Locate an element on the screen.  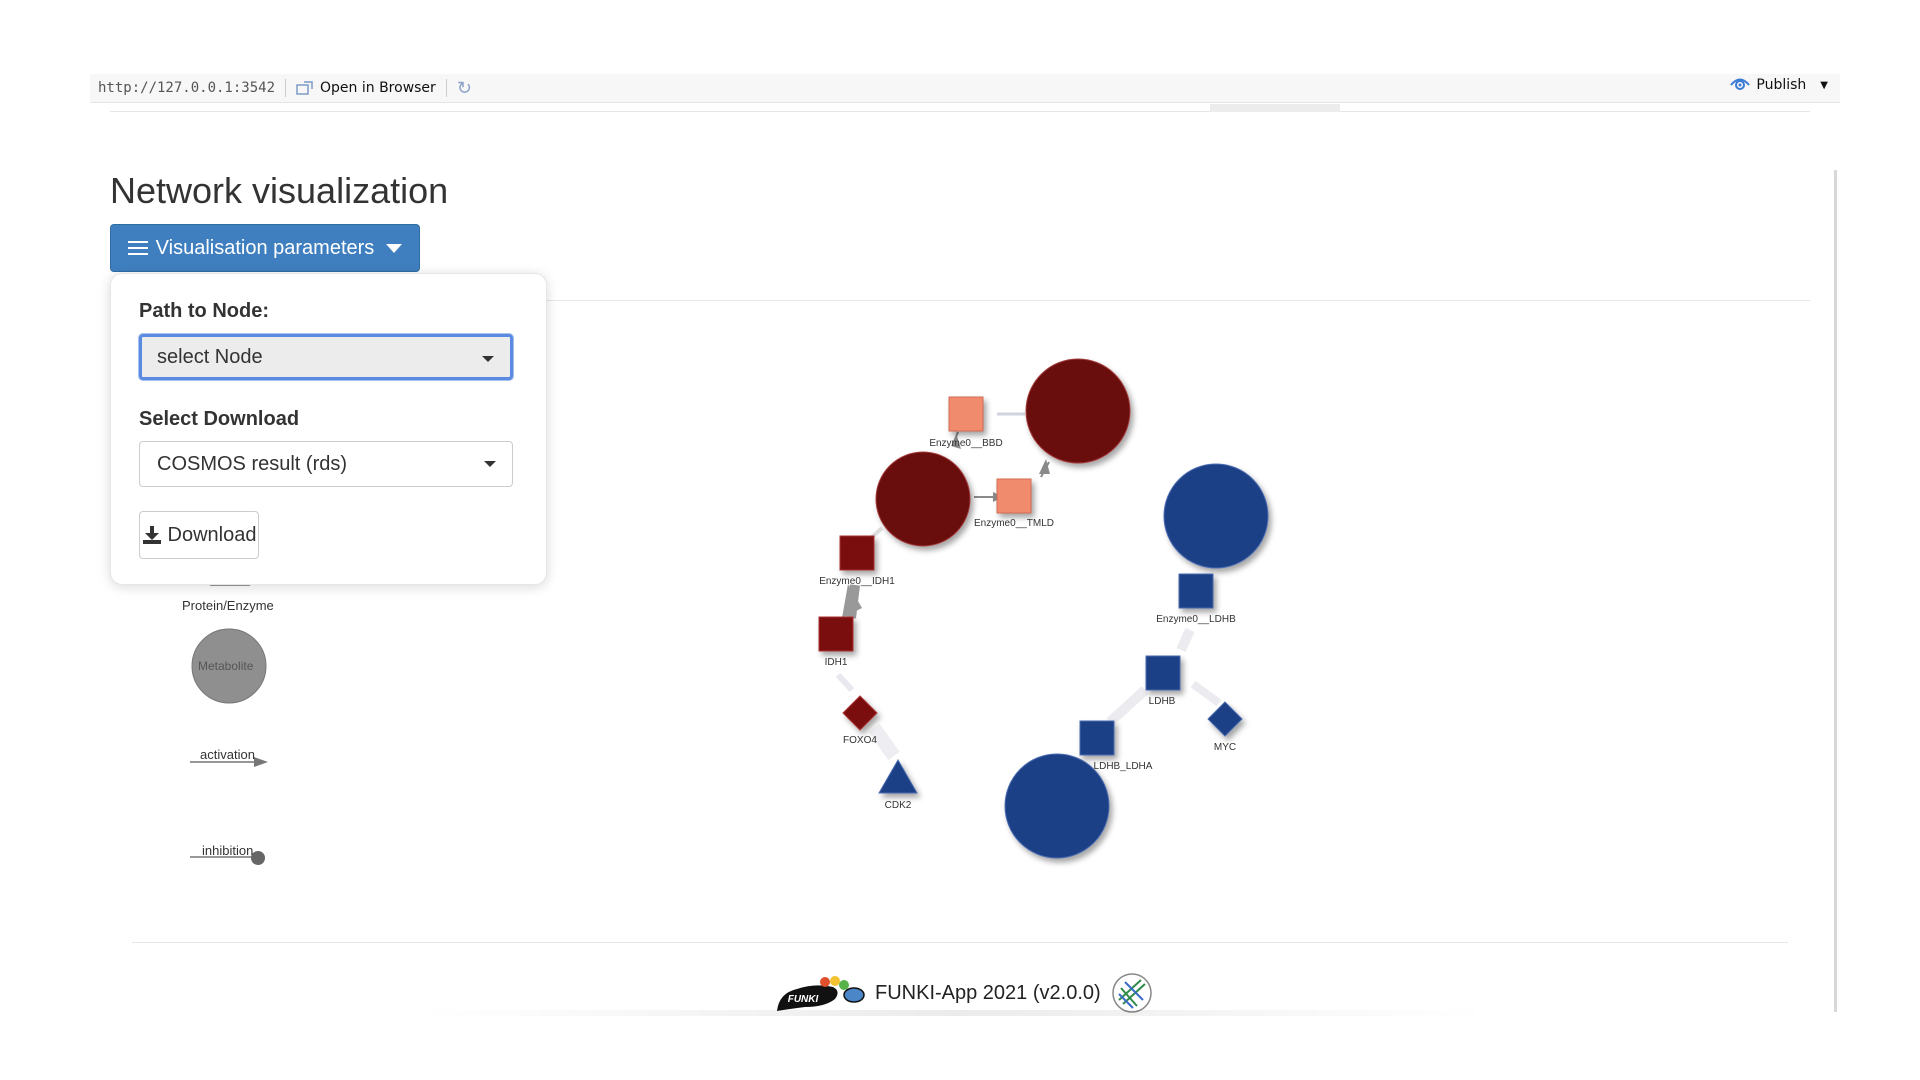
path-to-node-label: Path to Node: is located at coordinates (204, 311).